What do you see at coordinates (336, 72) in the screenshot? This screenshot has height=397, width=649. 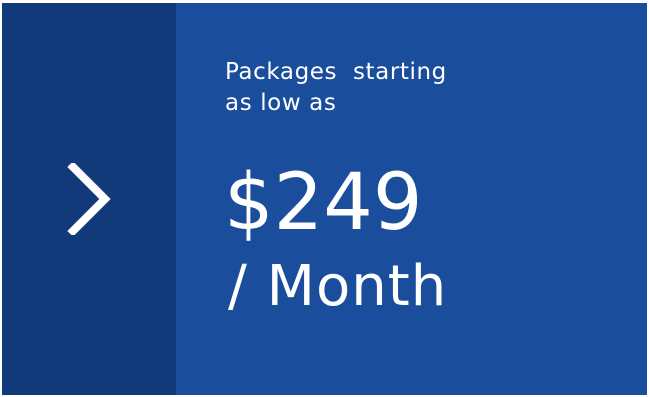 I see `tagline-line-1: Packages starting` at bounding box center [336, 72].